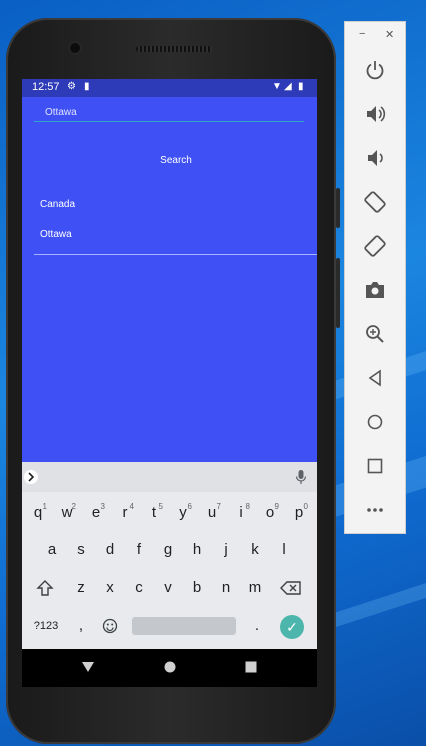  Describe the element at coordinates (38, 513) in the screenshot. I see `key-q: q1` at that location.